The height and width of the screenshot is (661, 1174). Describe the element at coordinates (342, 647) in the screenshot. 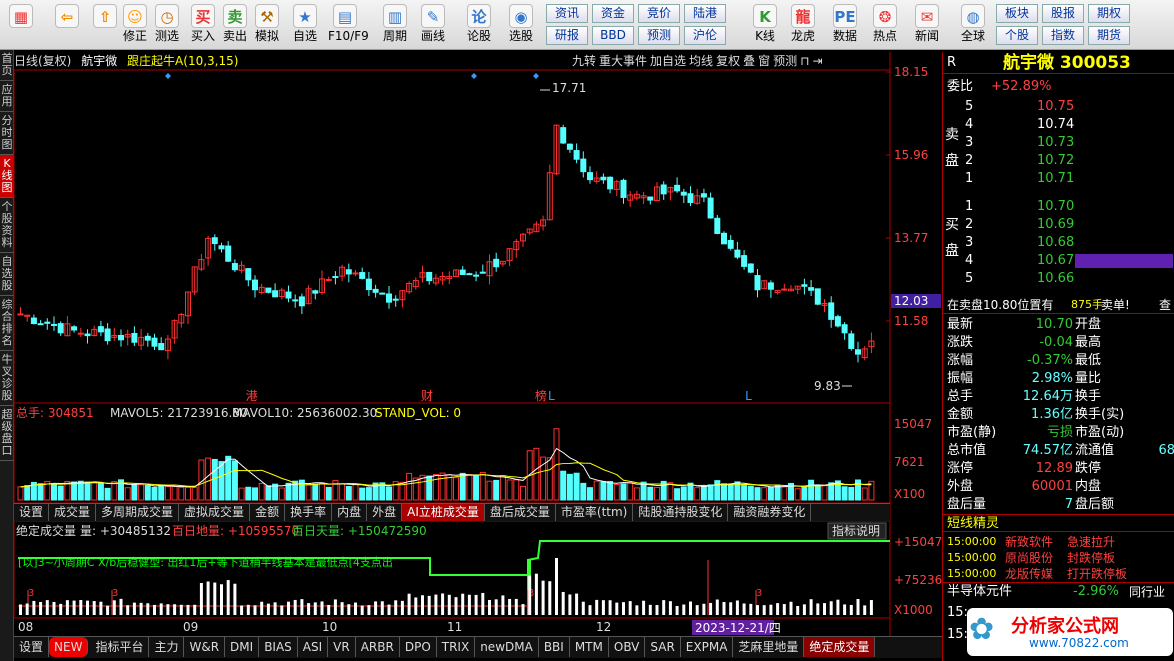

I see `bottom-tab-7: VR` at that location.